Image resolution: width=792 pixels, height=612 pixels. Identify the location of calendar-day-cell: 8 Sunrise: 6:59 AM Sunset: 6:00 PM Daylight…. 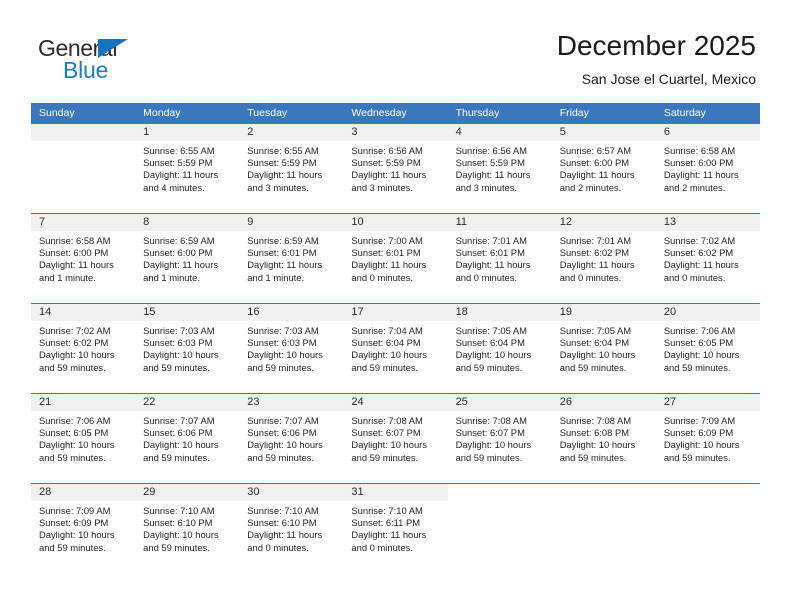
(187, 258).